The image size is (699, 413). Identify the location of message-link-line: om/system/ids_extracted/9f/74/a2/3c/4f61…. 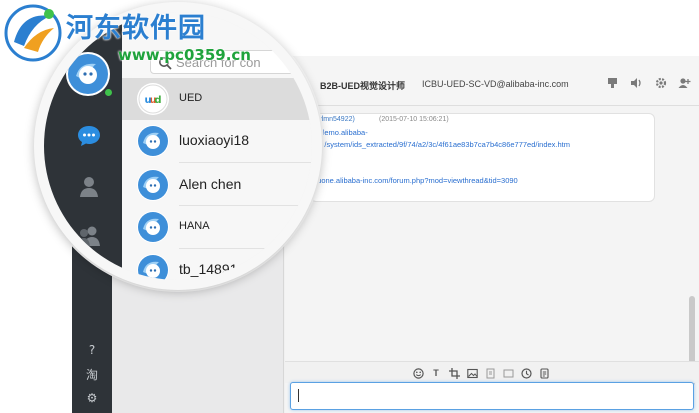
(442, 144).